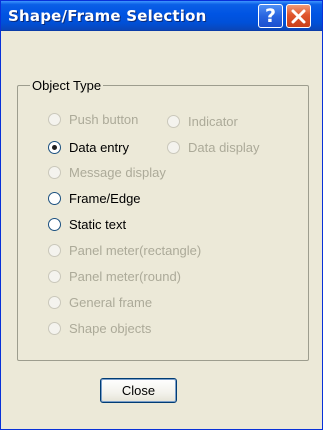  What do you see at coordinates (135, 250) in the screenshot?
I see `radio-label: Panel meter(rectangle)` at bounding box center [135, 250].